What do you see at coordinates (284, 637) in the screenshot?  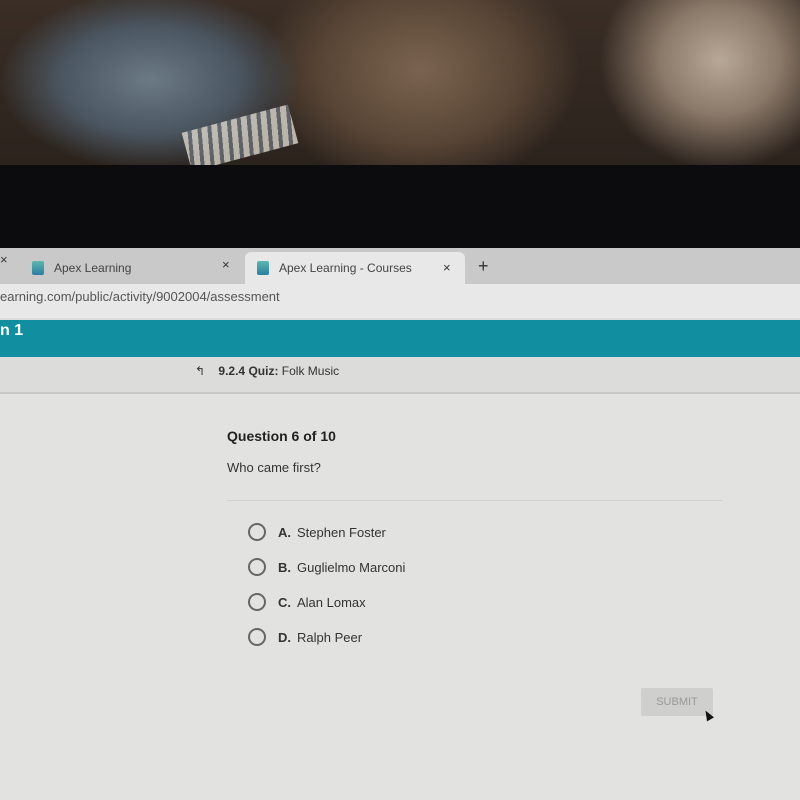 I see `option-letter: D.` at bounding box center [284, 637].